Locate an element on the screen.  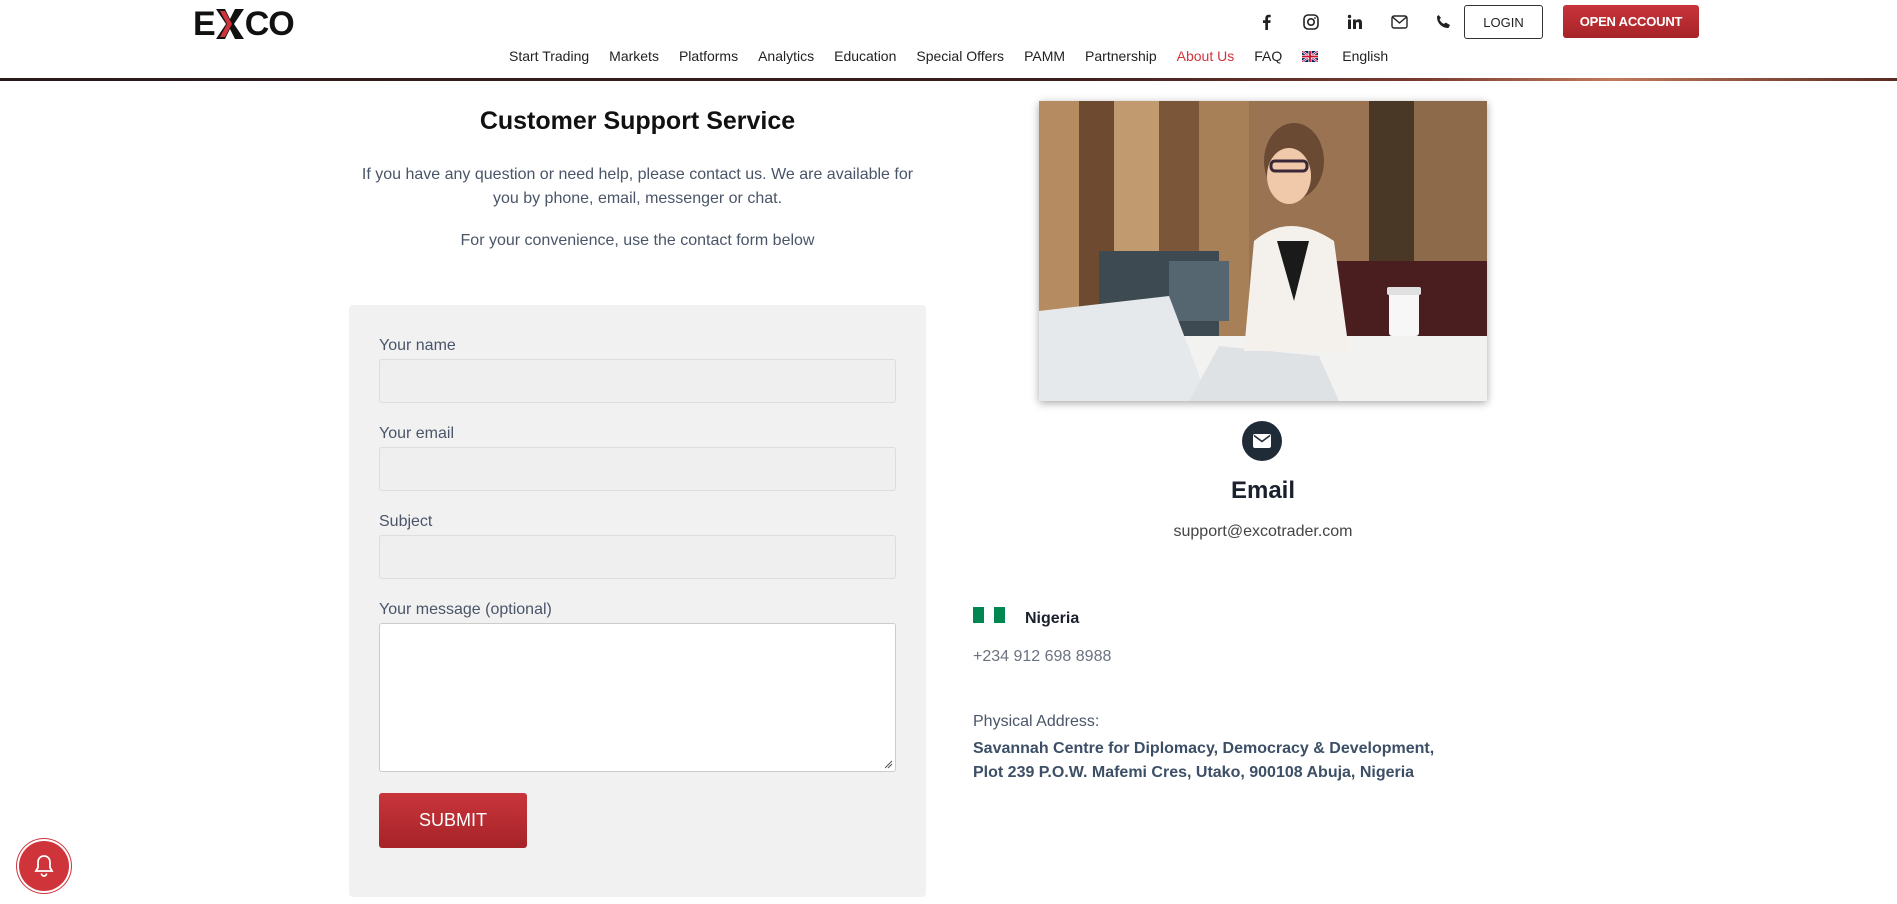
nav-item-faq: FAQ is located at coordinates (1268, 56).